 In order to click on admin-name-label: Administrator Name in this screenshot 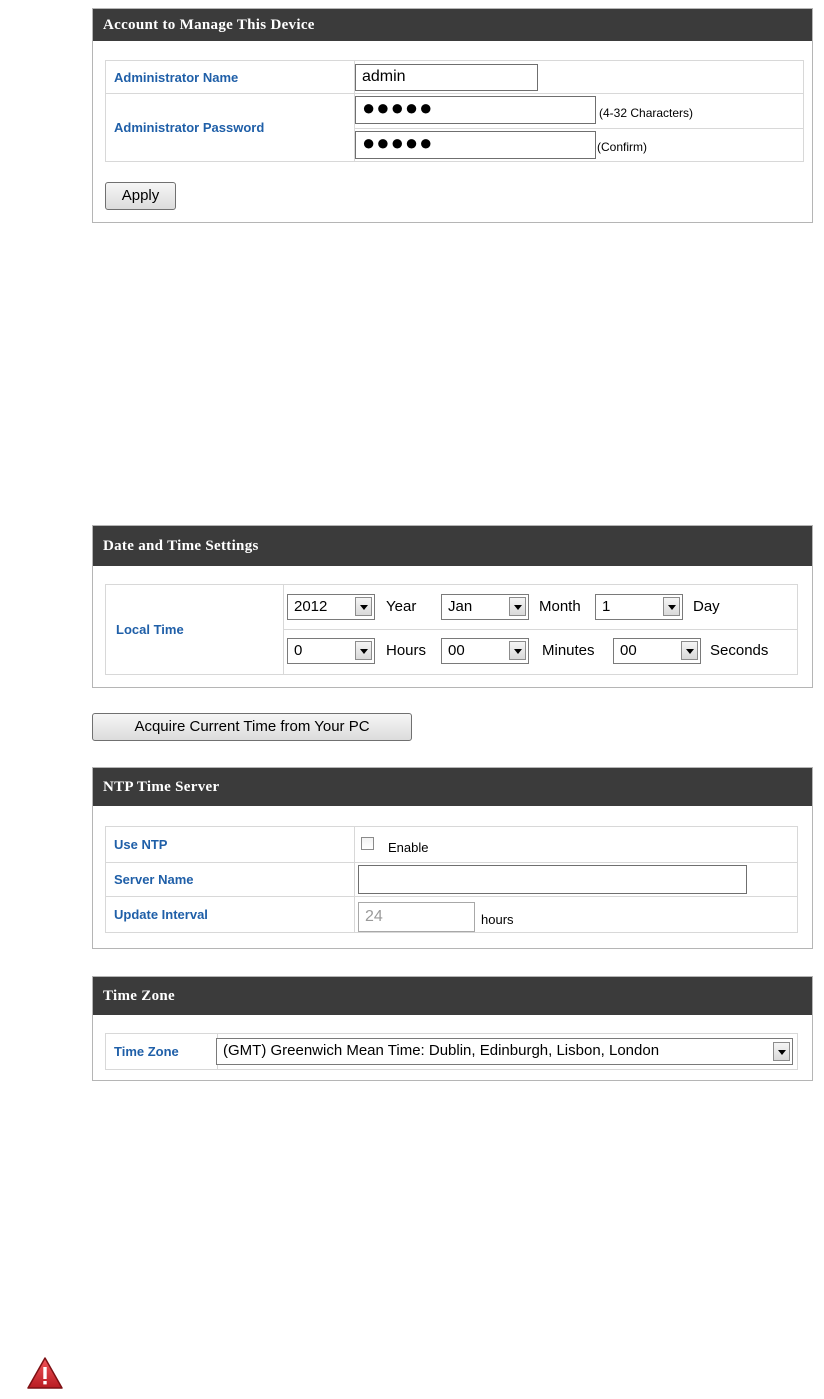, I will do `click(230, 77)`.